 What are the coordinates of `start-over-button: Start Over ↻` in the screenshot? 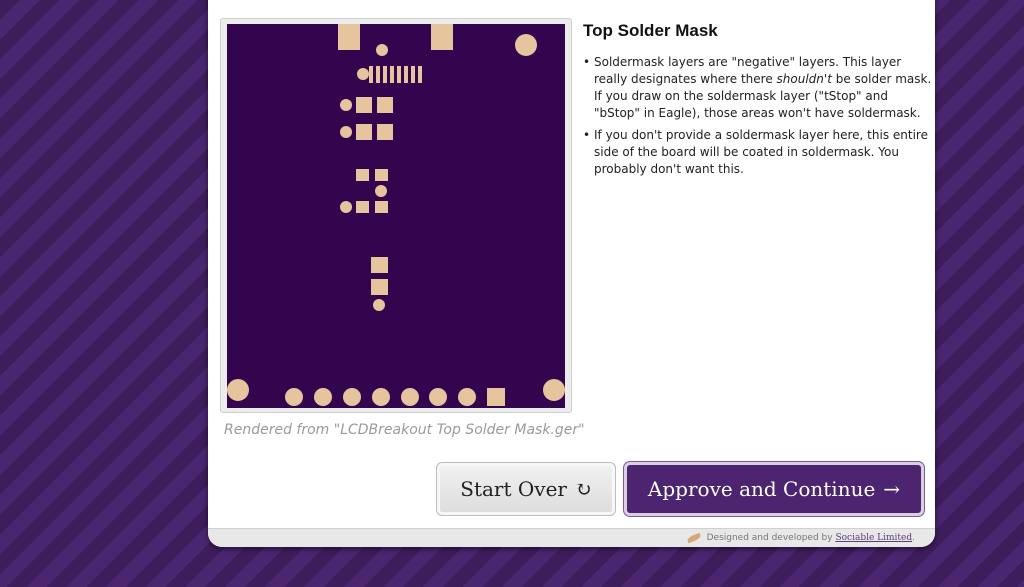 It's located at (526, 489).